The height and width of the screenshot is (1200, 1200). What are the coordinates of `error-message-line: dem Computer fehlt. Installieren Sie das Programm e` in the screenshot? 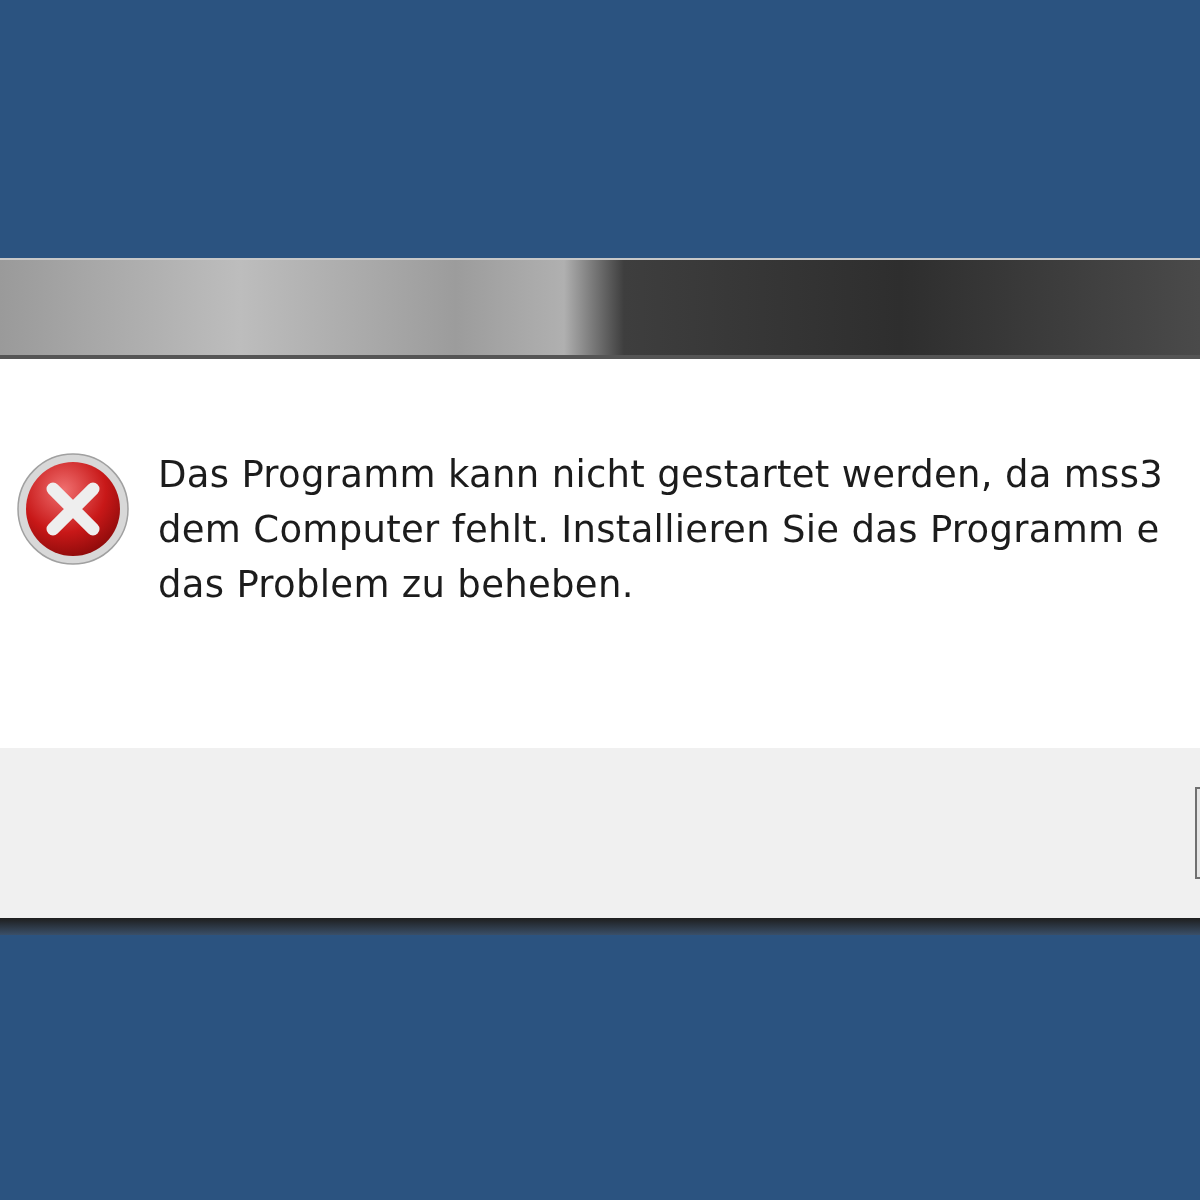 It's located at (659, 530).